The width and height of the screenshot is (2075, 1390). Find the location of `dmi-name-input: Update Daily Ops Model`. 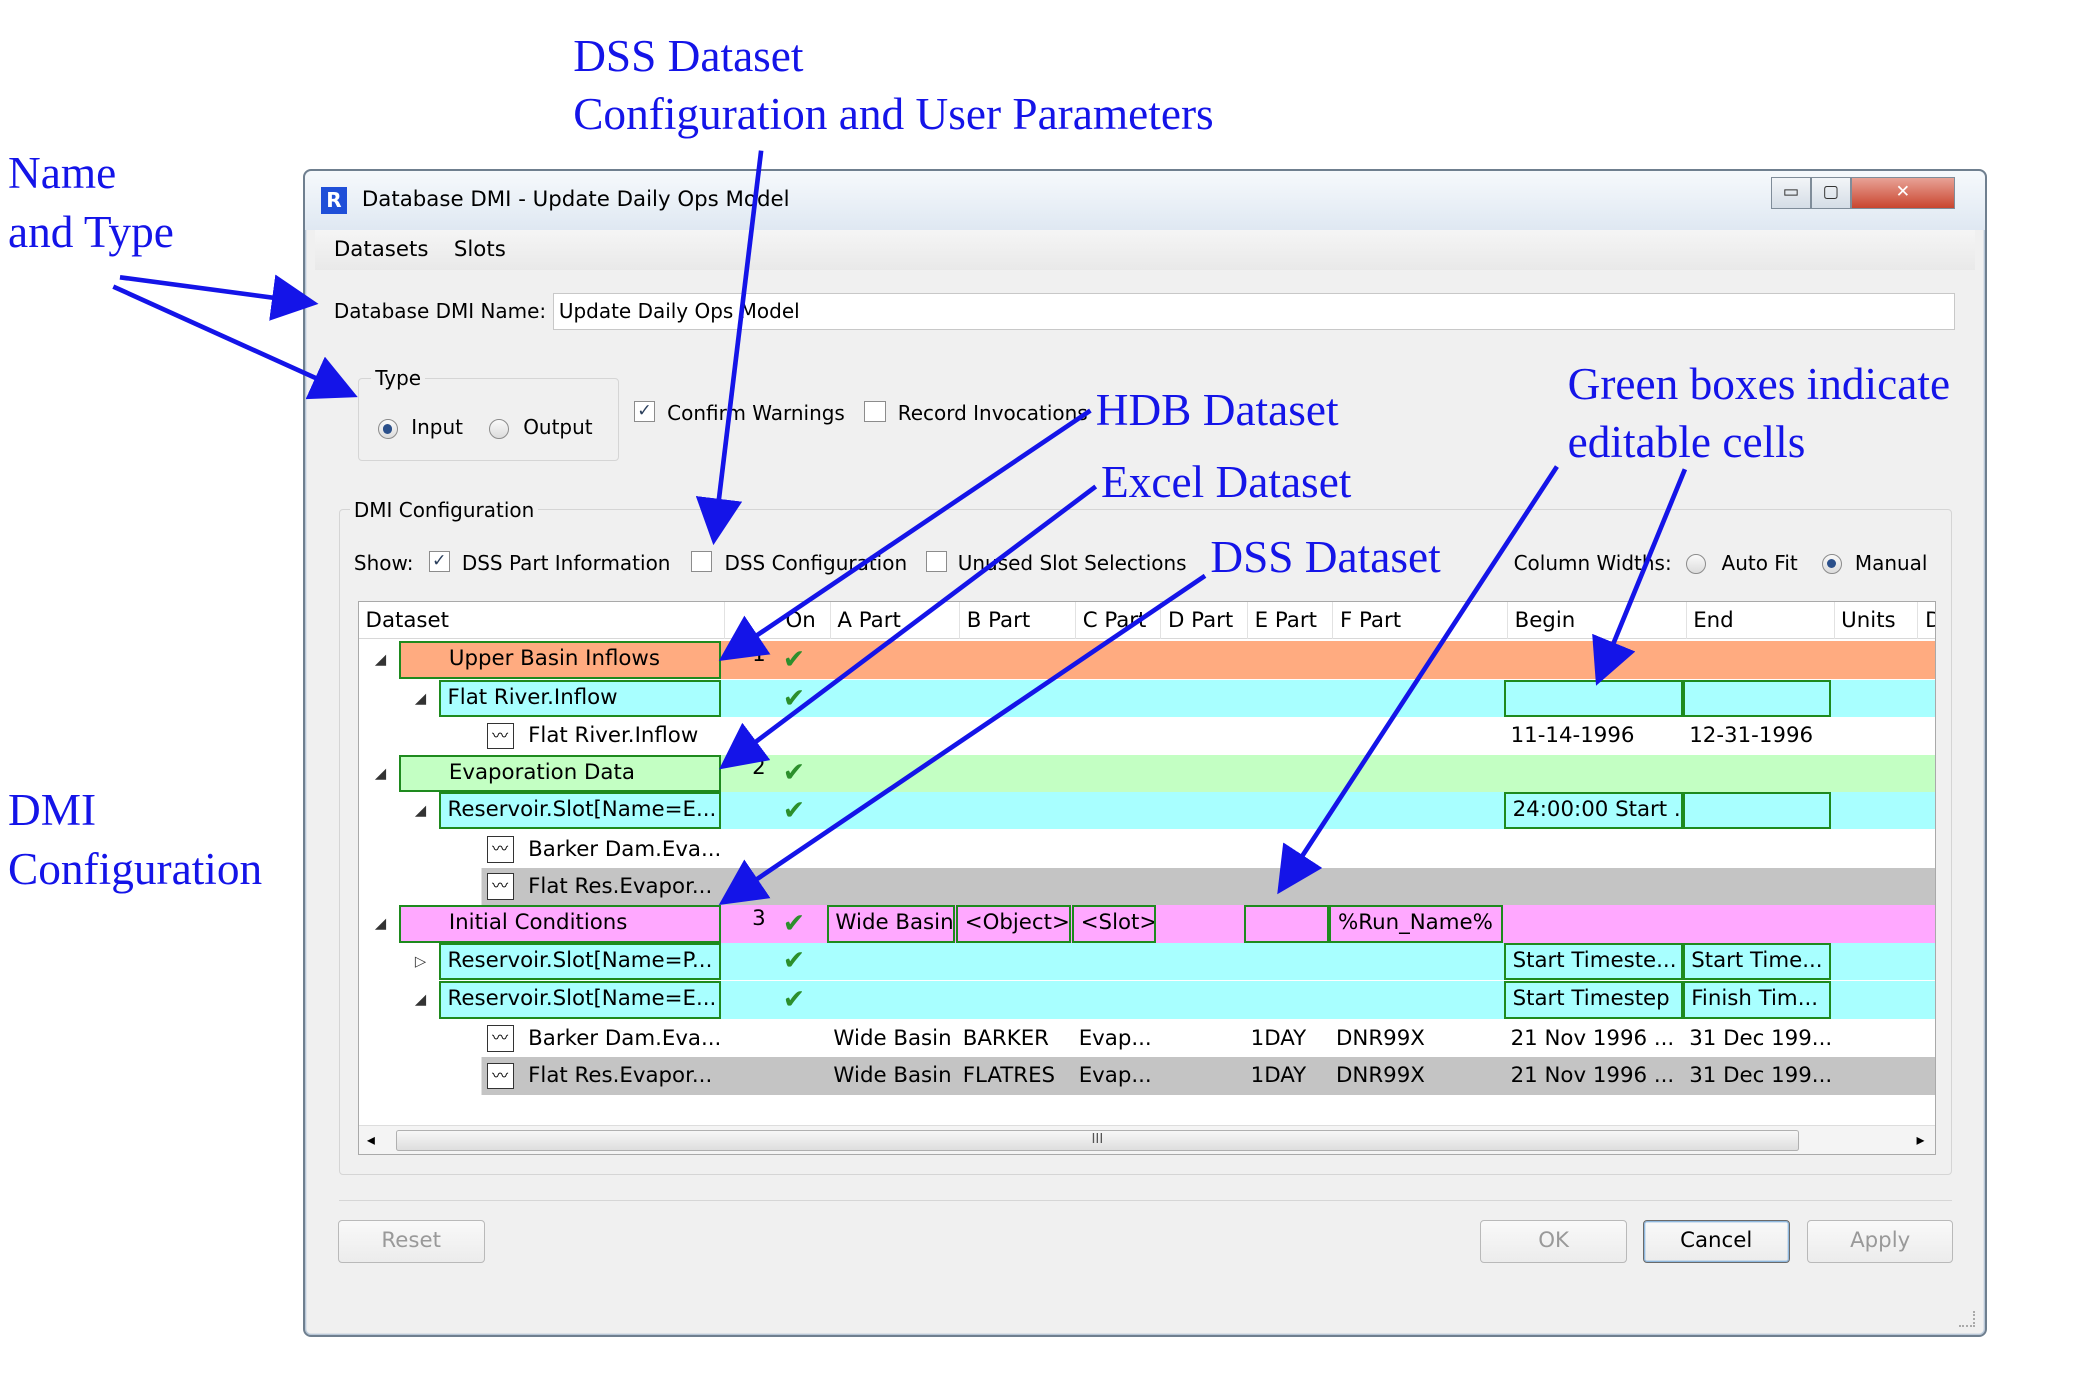

dmi-name-input: Update Daily Ops Model is located at coordinates (1253, 311).